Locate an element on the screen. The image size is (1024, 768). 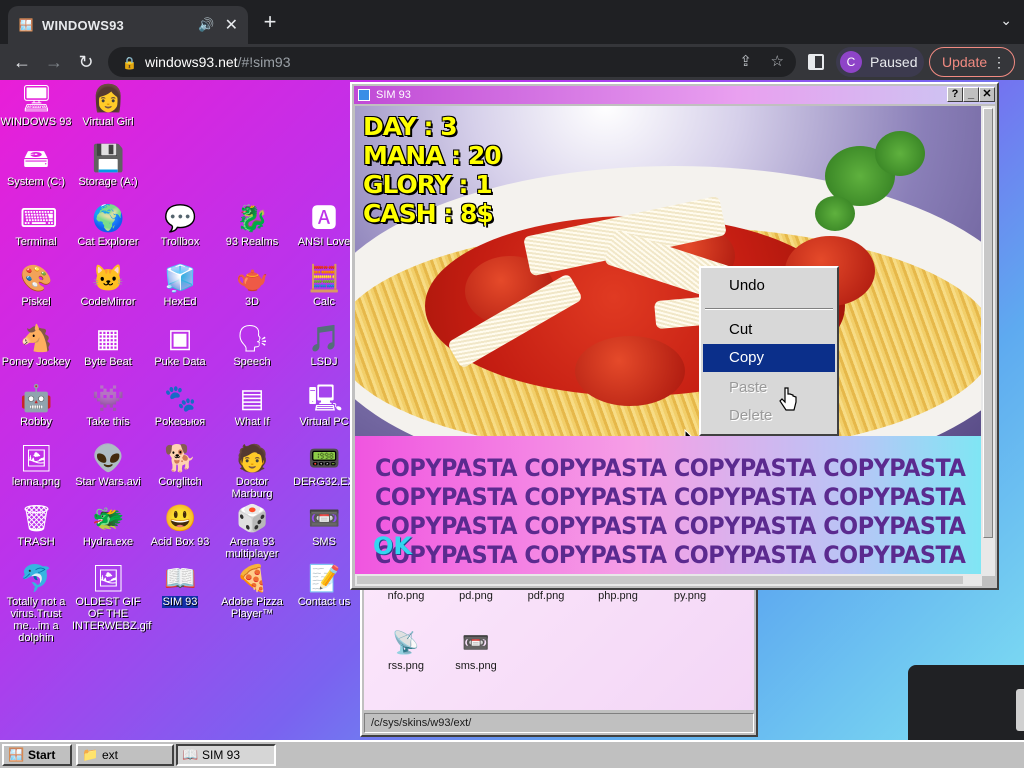
horizontal-scrollbar is located at coordinates (668, 580).